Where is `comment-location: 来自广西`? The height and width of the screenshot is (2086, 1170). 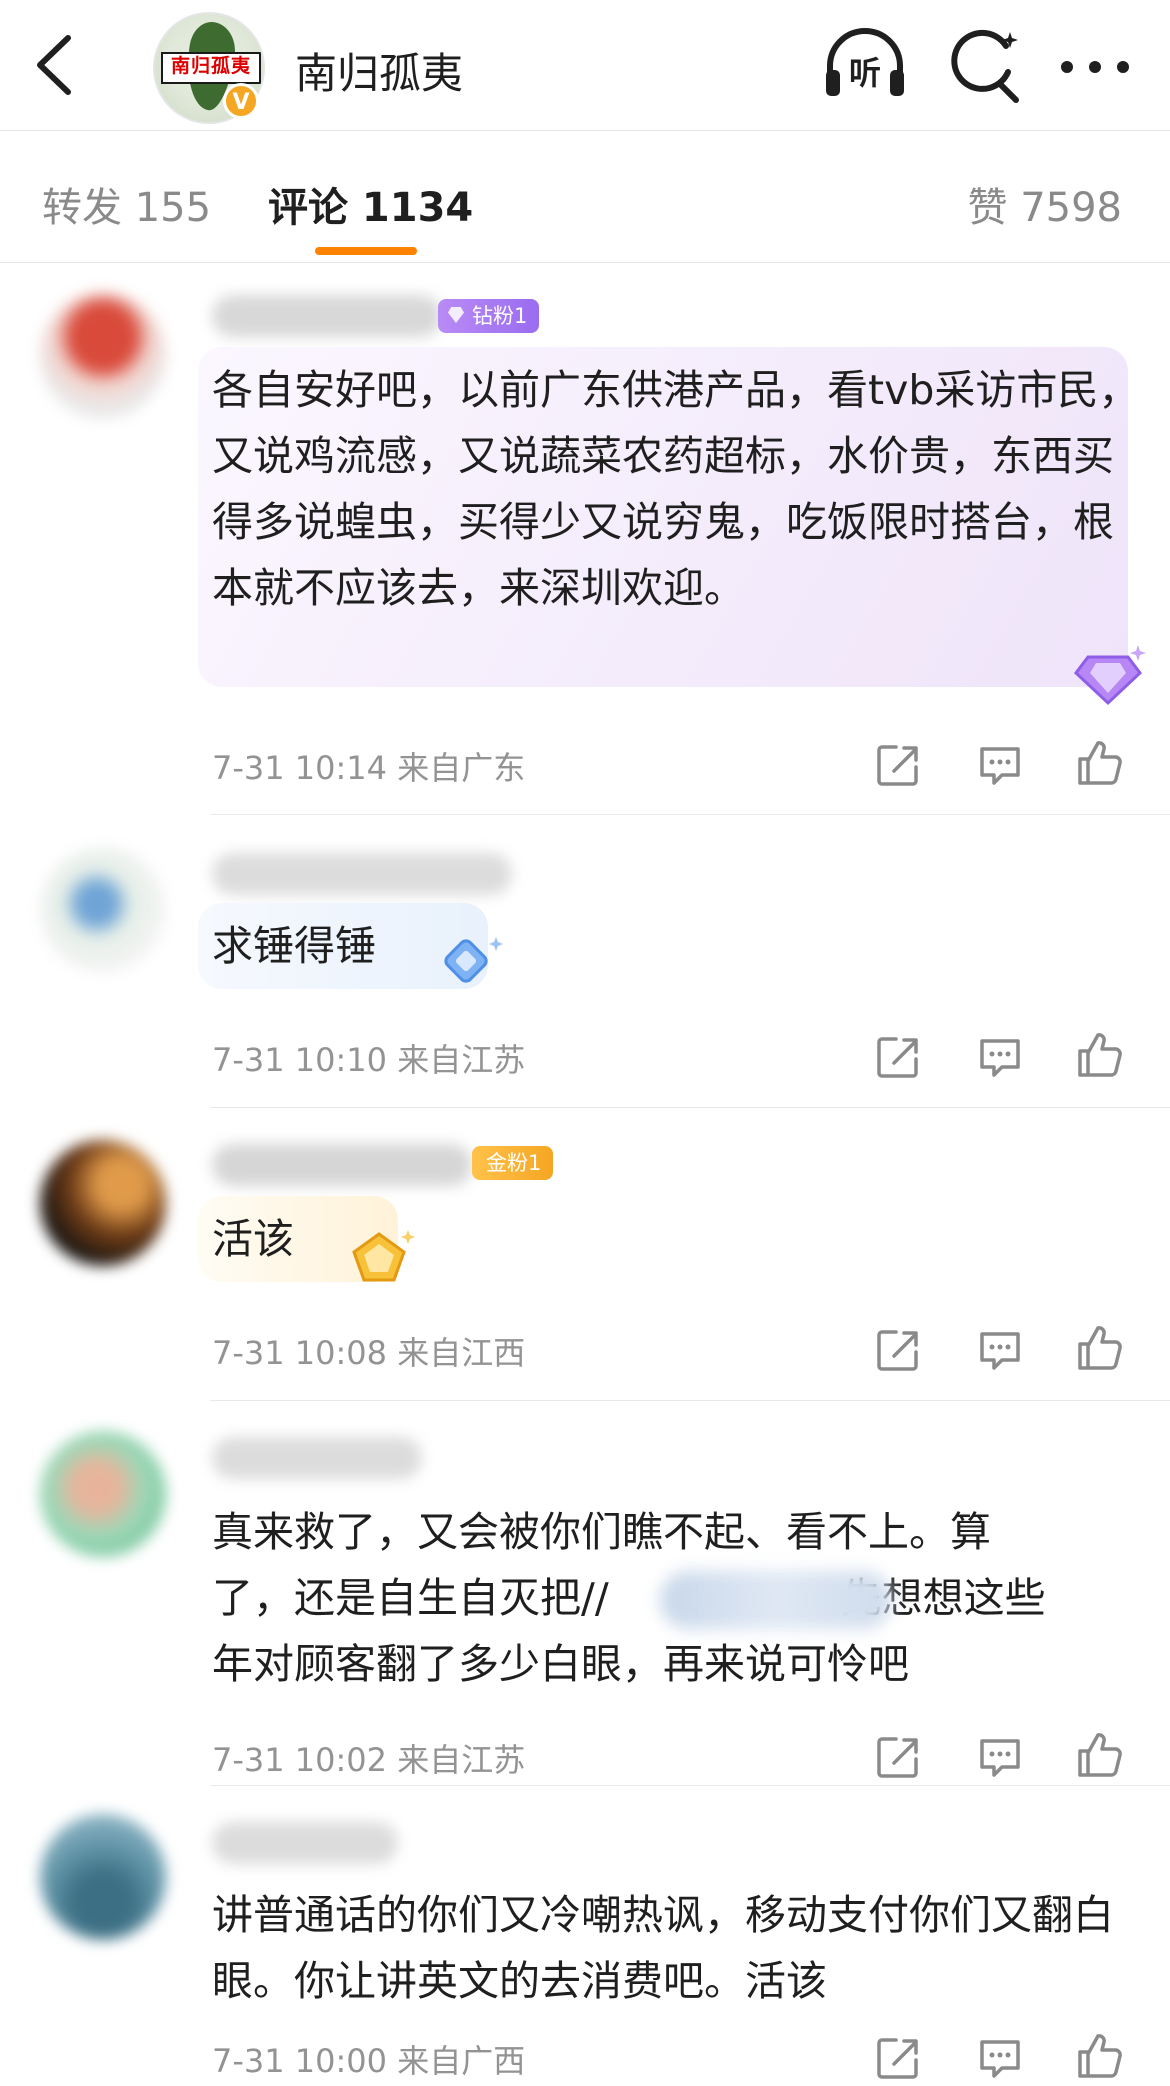
comment-location: 来自广西 is located at coordinates (461, 2061).